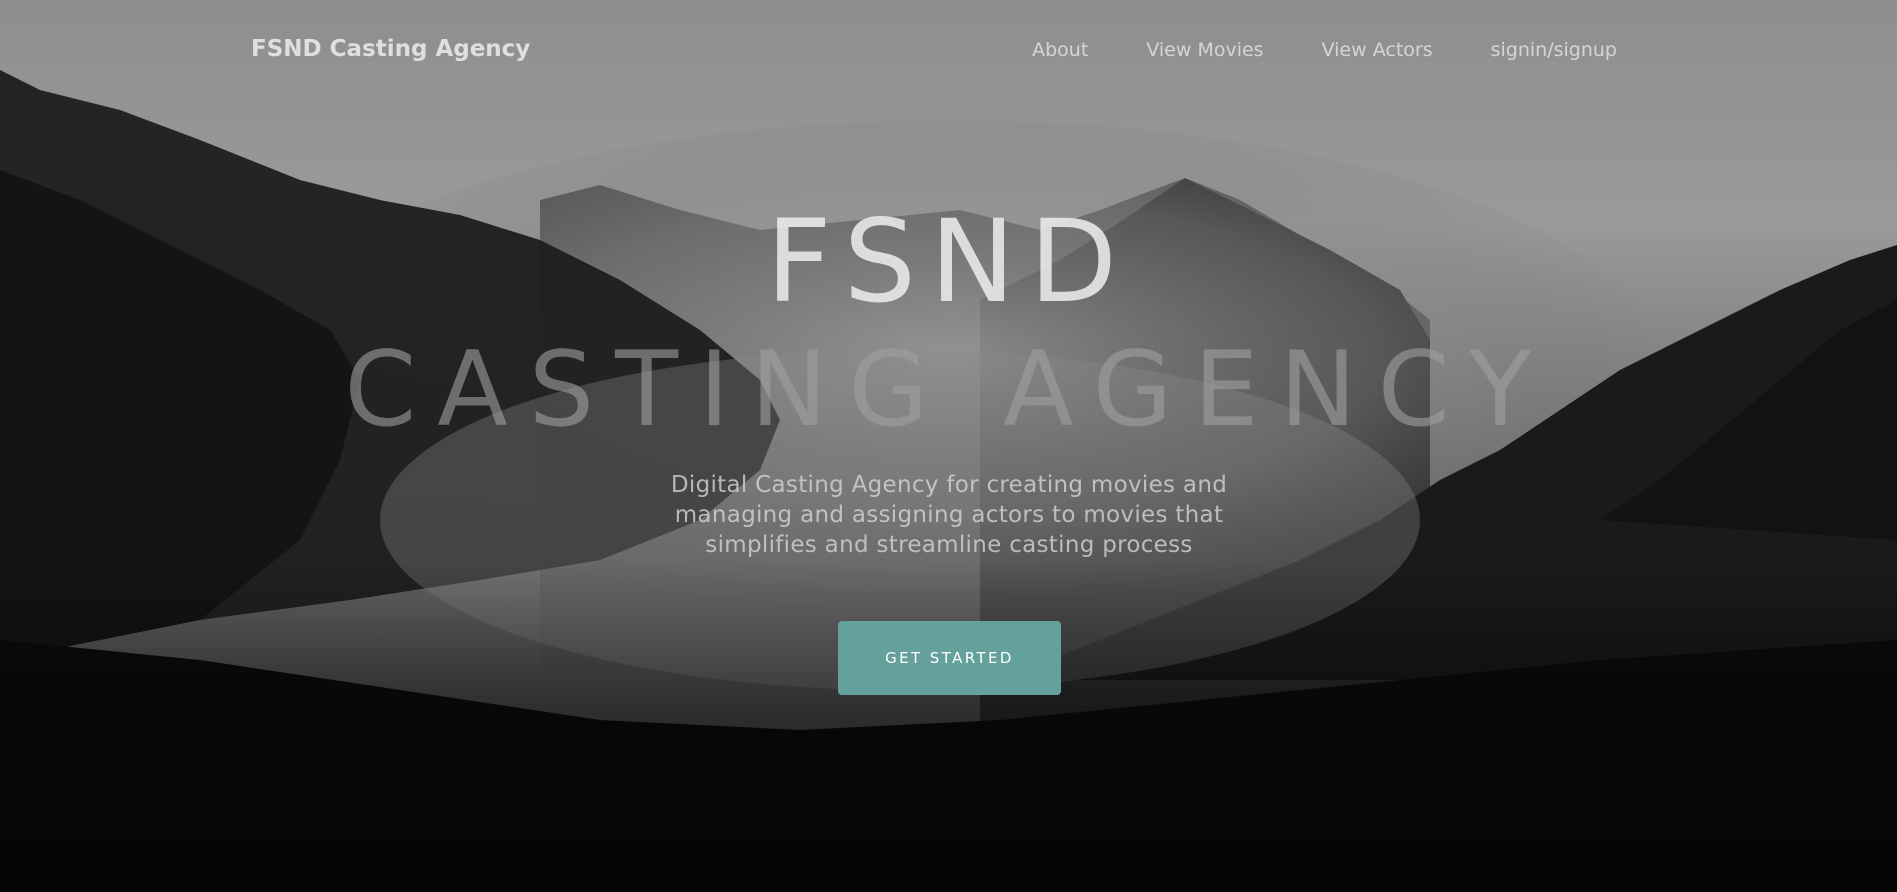 The image size is (1897, 892). Describe the element at coordinates (948, 261) in the screenshot. I see `hero-title-line-1: FSND` at that location.